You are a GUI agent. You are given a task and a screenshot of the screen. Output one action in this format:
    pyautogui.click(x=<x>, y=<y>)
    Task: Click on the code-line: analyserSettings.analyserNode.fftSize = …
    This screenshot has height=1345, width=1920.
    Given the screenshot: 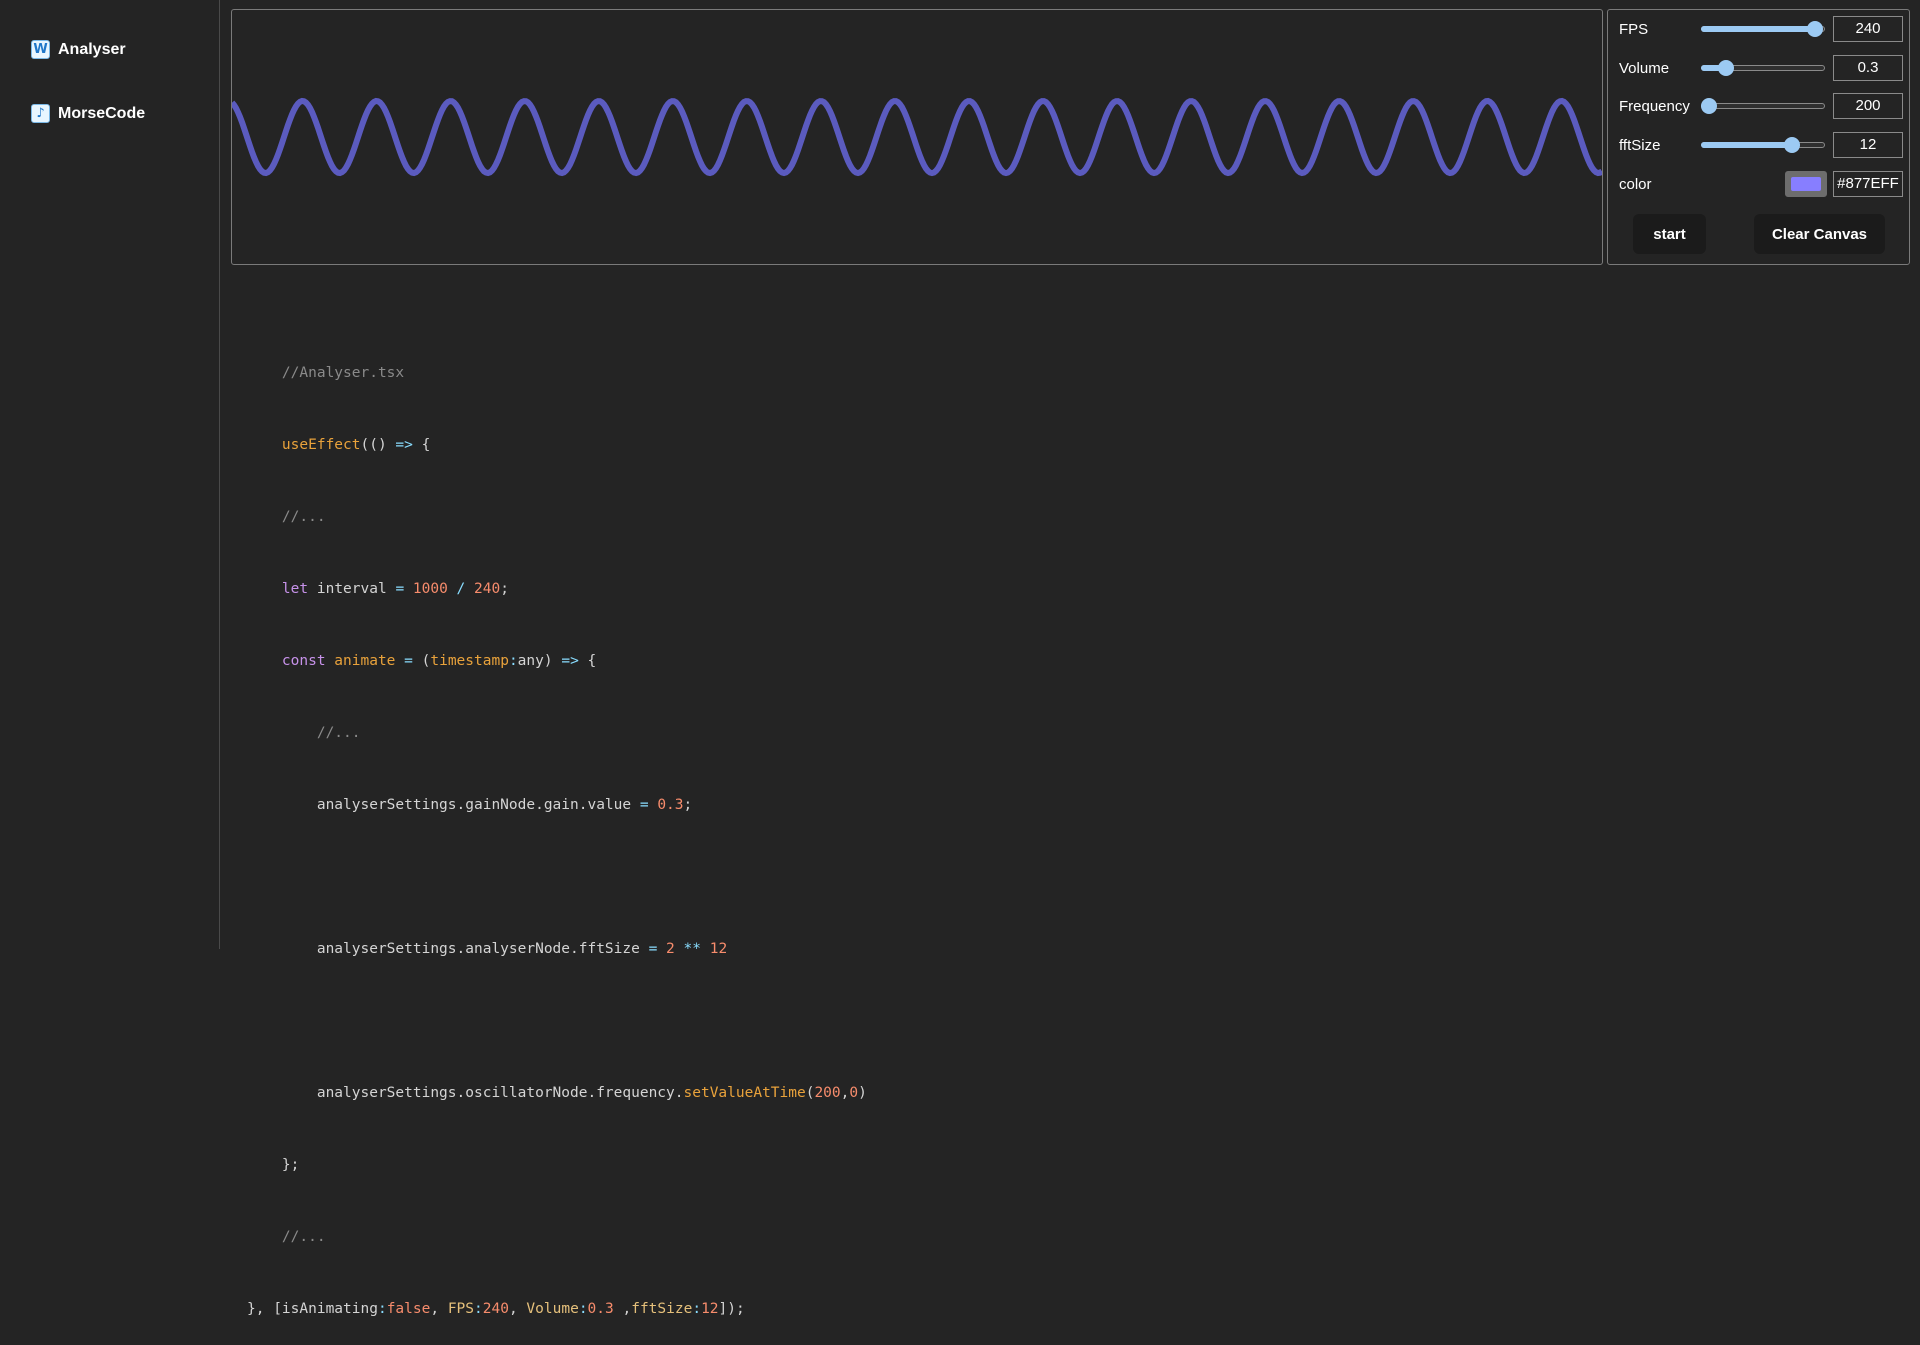 What is the action you would take?
    pyautogui.click(x=522, y=949)
    